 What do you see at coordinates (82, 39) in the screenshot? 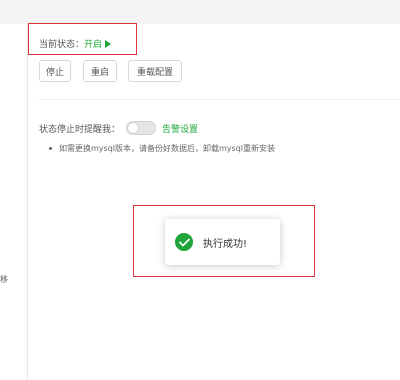
I see `status-highlight-box` at bounding box center [82, 39].